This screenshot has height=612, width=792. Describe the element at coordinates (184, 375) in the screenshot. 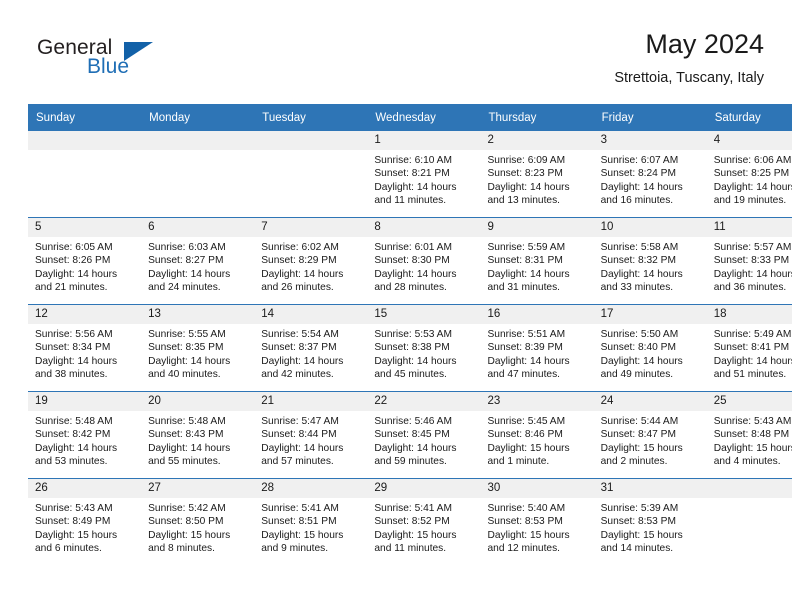

I see `daylight-text-line2: and 40 minutes.` at that location.